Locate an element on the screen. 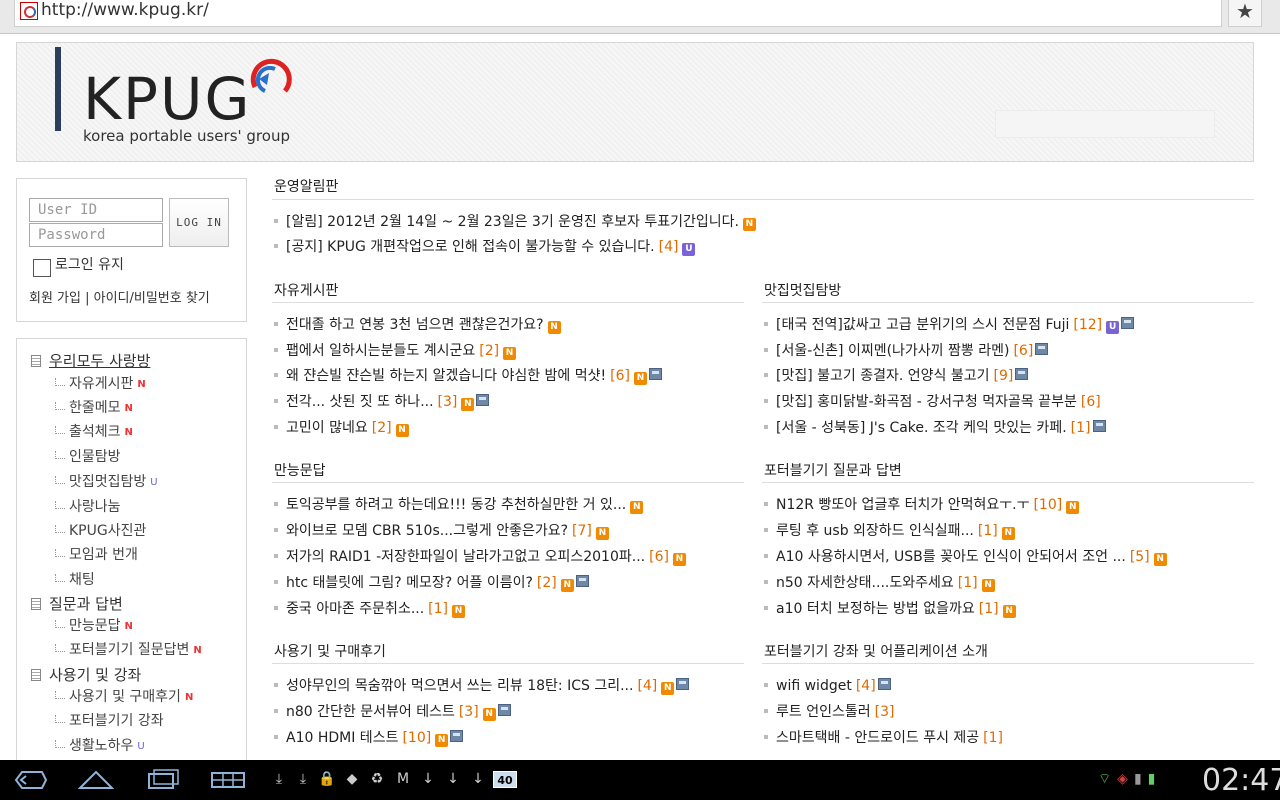  menu-item: 만능문답 N is located at coordinates (94, 625).